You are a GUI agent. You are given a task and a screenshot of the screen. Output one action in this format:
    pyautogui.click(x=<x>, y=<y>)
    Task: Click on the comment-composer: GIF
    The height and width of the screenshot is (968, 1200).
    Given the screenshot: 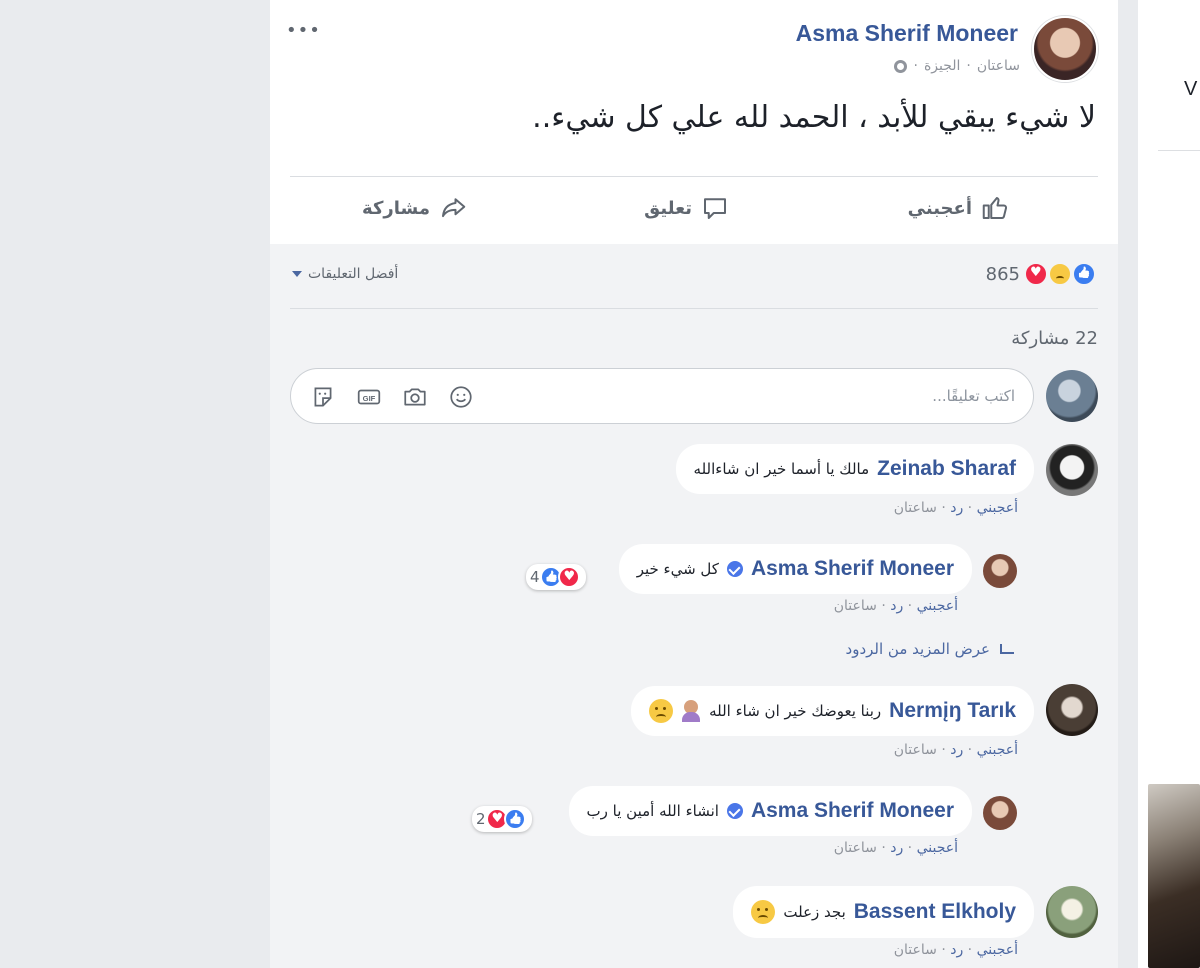 What is the action you would take?
    pyautogui.click(x=662, y=396)
    